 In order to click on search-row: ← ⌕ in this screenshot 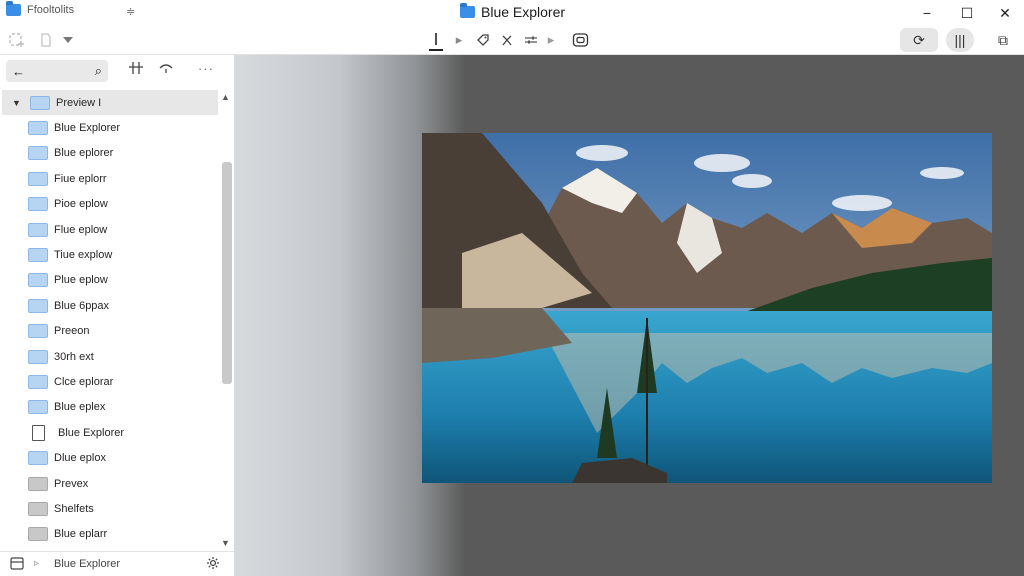, I will do `click(57, 71)`.